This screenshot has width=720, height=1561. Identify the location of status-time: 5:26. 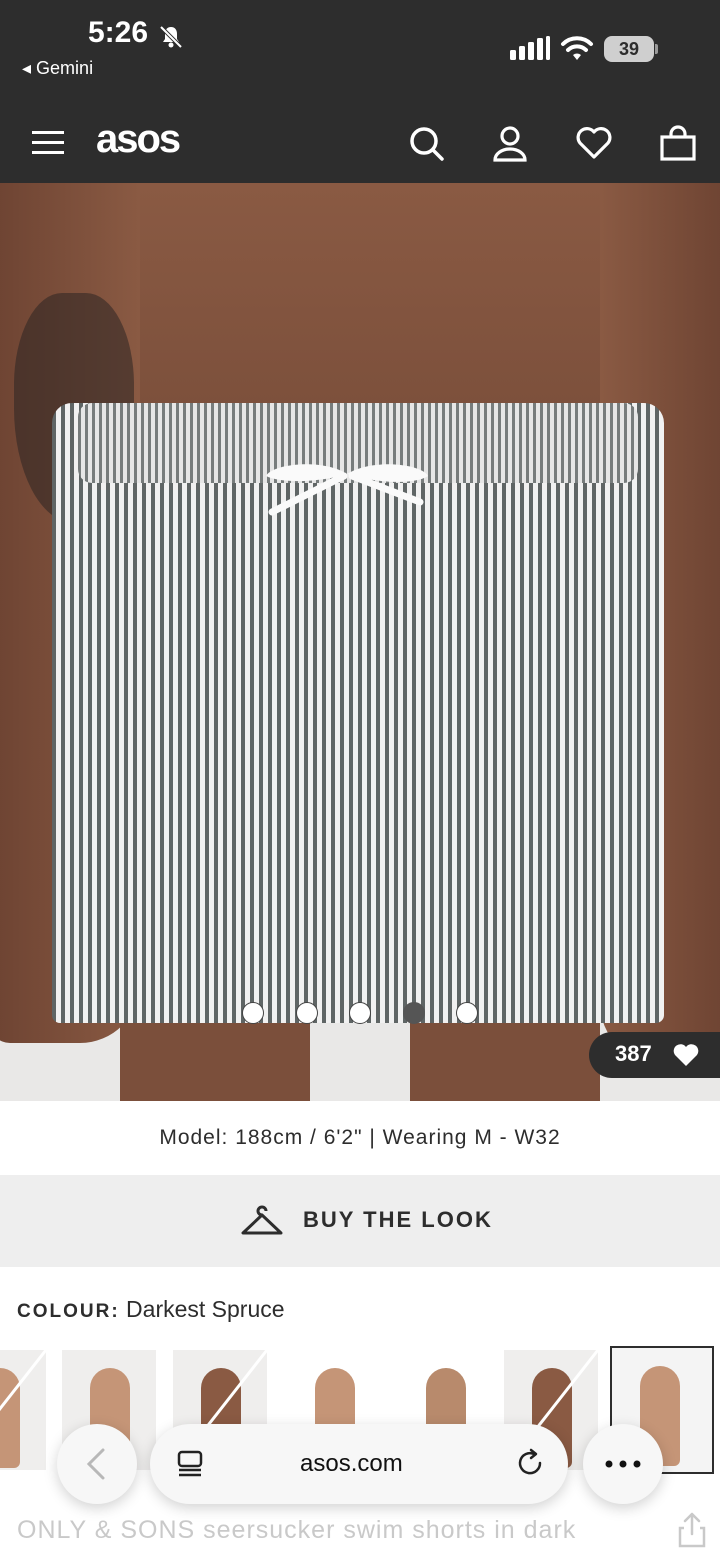
(118, 32).